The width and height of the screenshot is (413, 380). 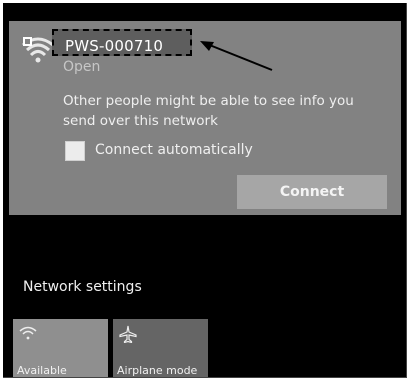 What do you see at coordinates (28, 333) in the screenshot?
I see `wifi-icon` at bounding box center [28, 333].